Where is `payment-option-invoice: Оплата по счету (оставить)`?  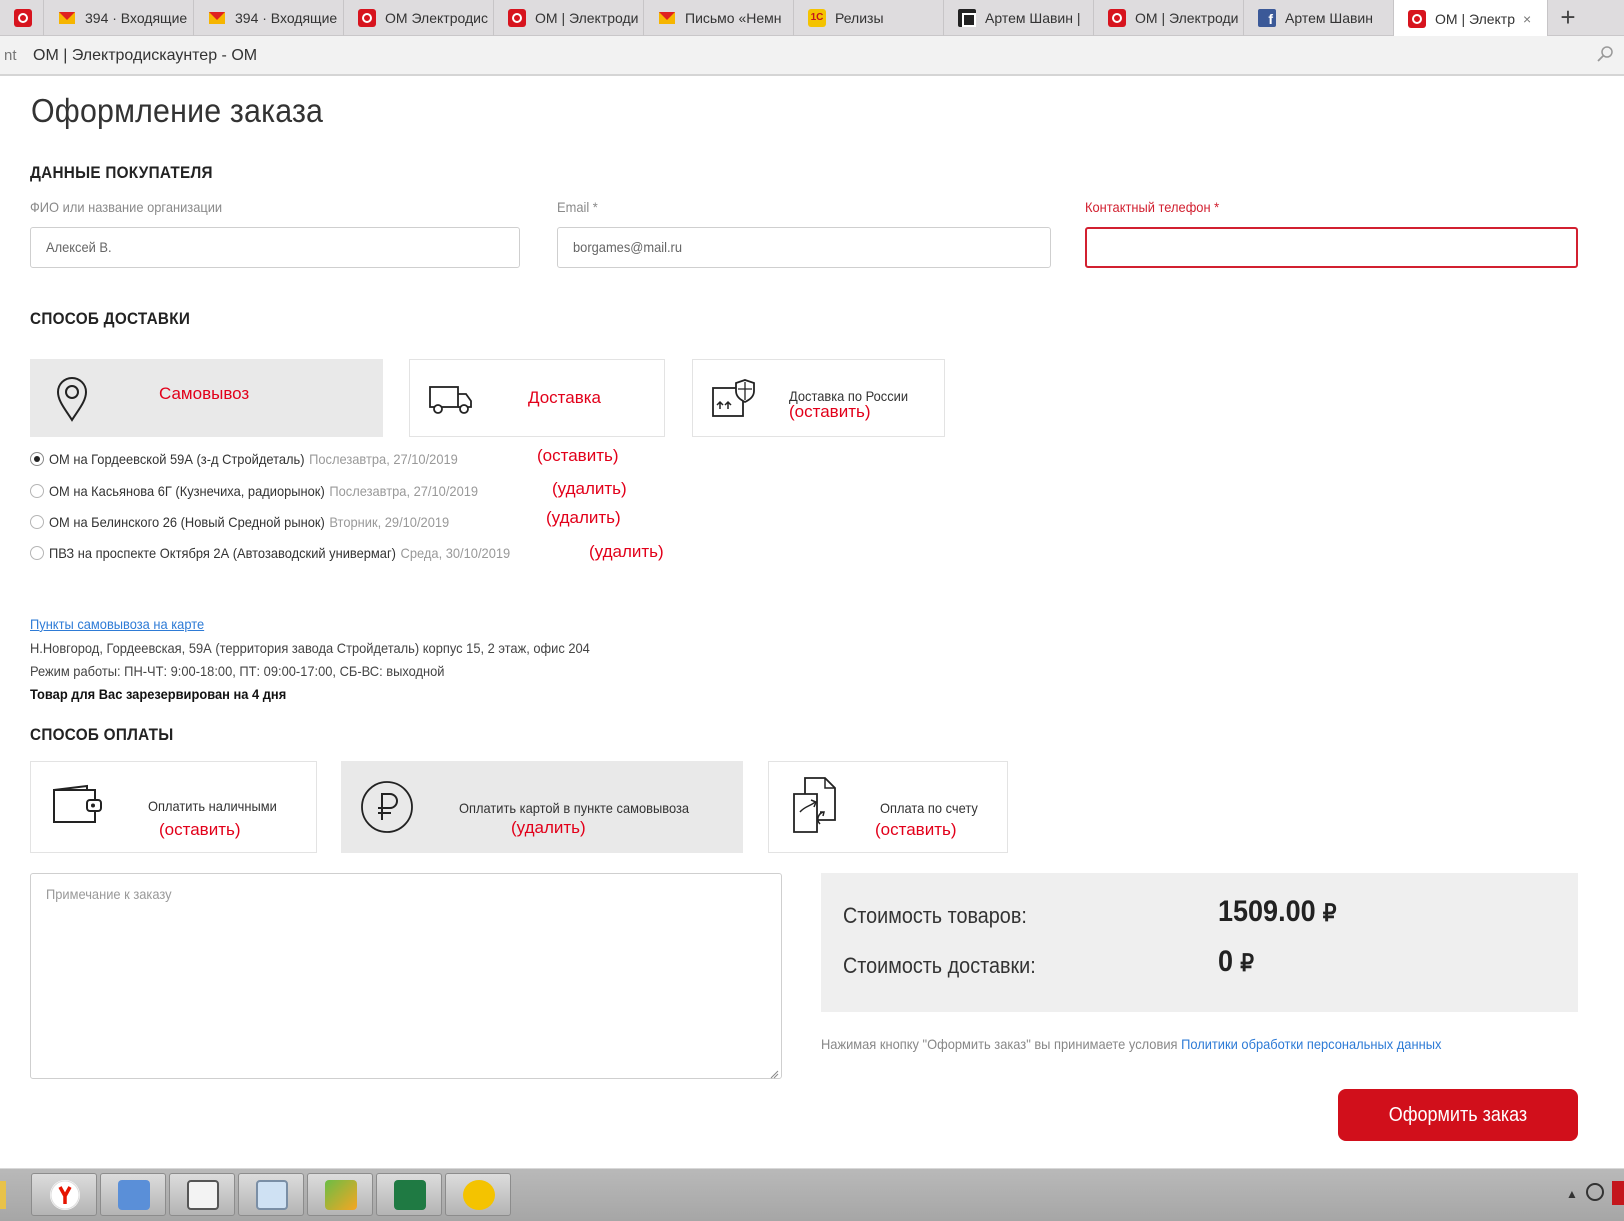
payment-option-invoice: Оплата по счету (оставить) is located at coordinates (888, 807).